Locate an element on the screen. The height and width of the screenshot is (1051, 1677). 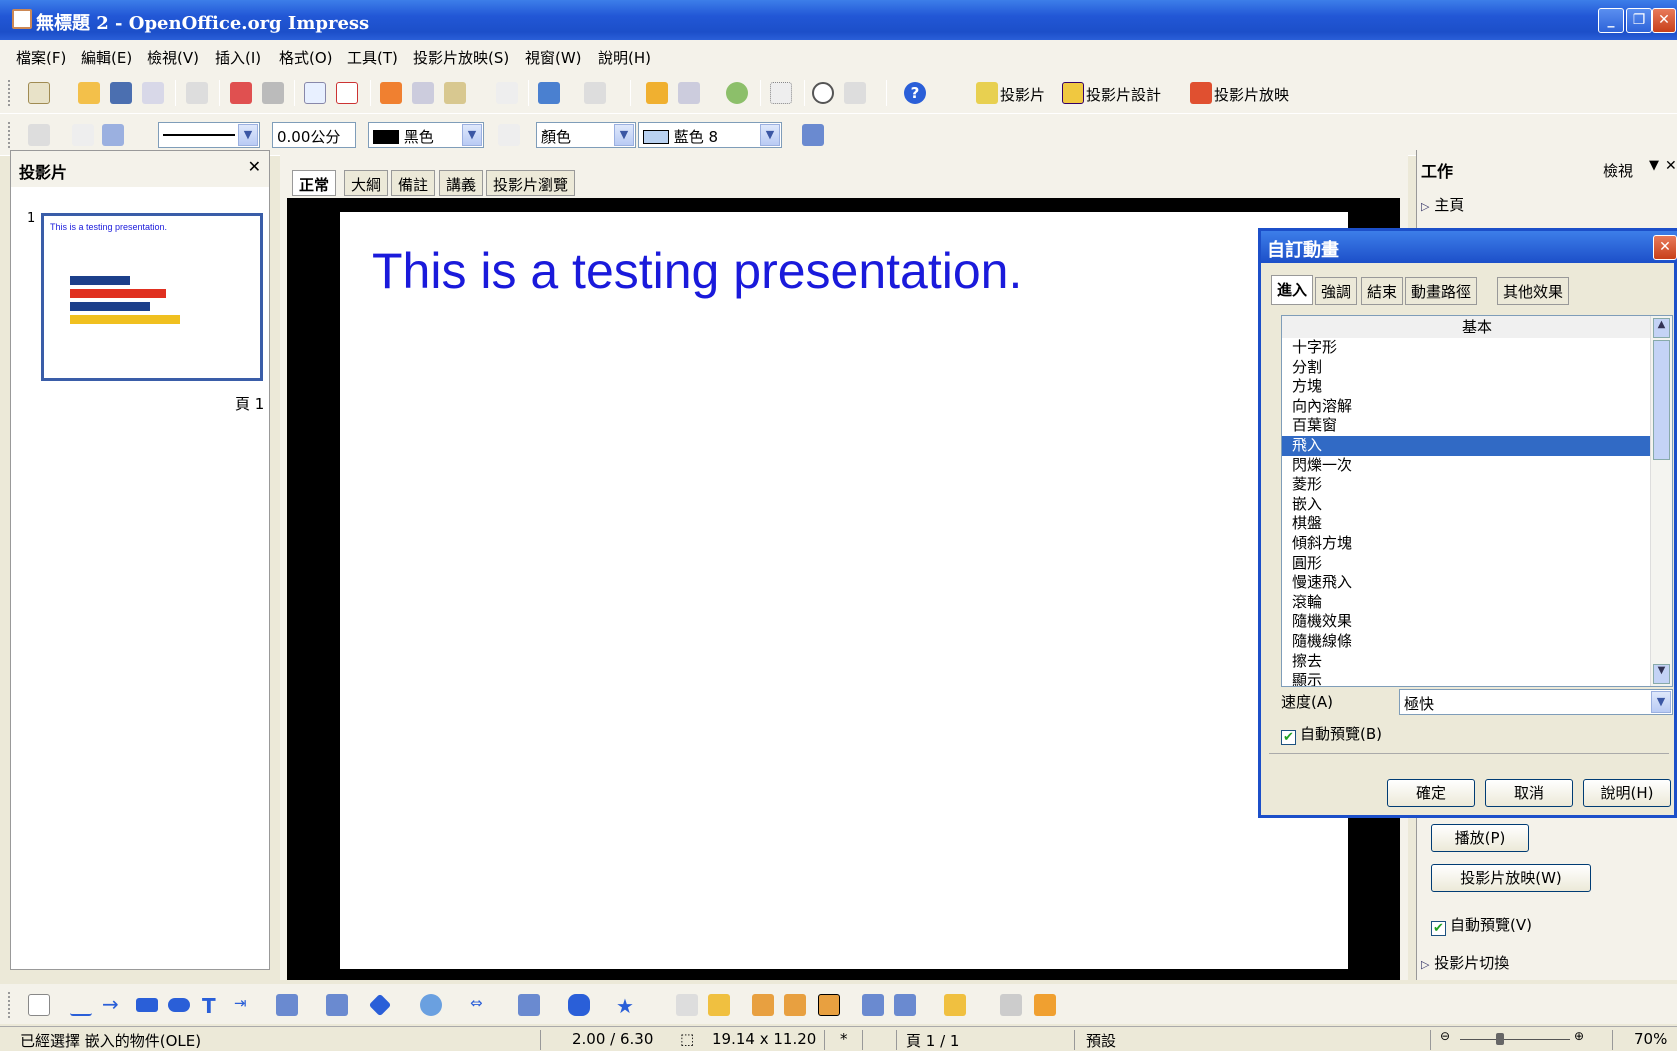
tab-motion-paths: 動畫路徑 is located at coordinates (1441, 291).